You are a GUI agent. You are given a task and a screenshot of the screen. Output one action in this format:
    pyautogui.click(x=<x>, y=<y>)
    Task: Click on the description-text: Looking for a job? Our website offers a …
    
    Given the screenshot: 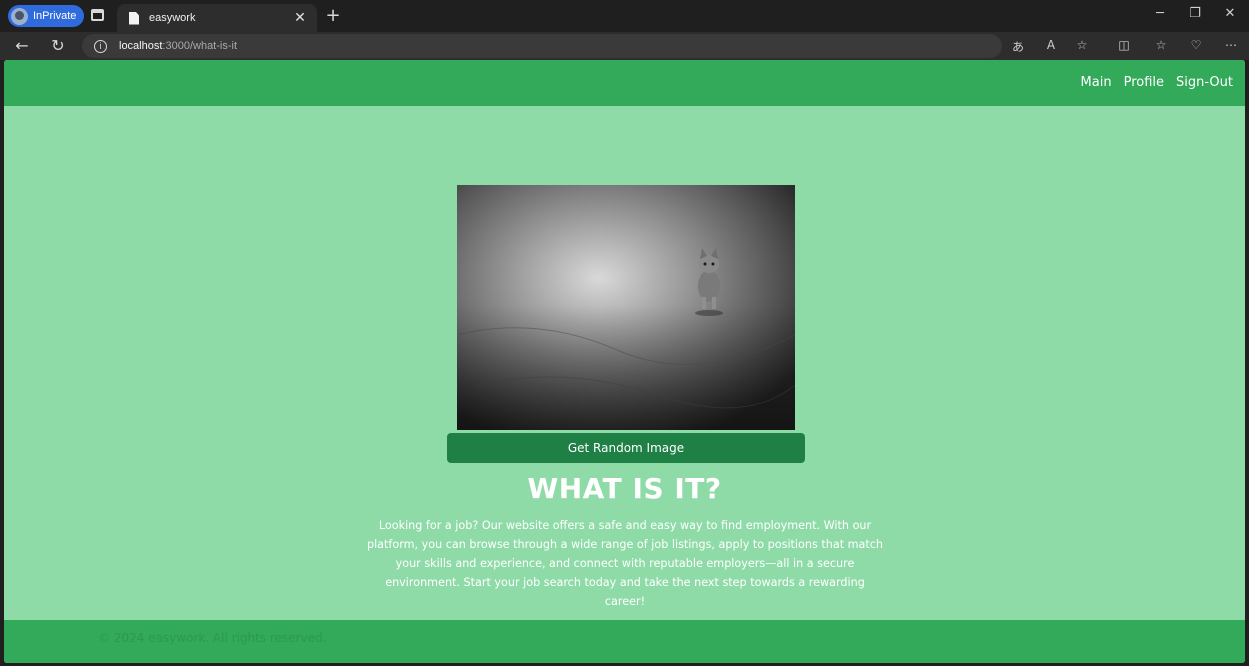 What is the action you would take?
    pyautogui.click(x=625, y=563)
    